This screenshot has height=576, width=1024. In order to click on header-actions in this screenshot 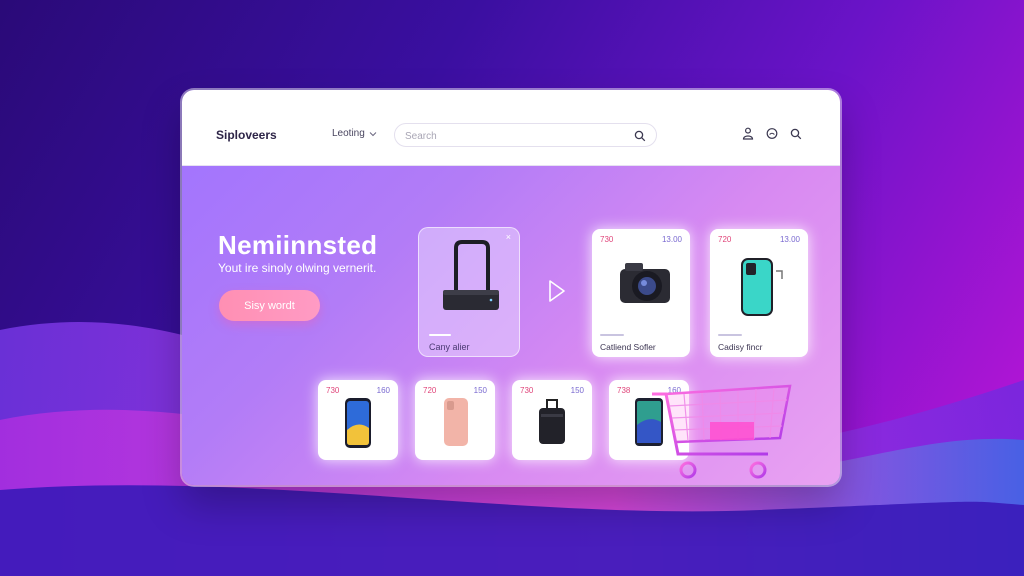, I will do `click(772, 136)`.